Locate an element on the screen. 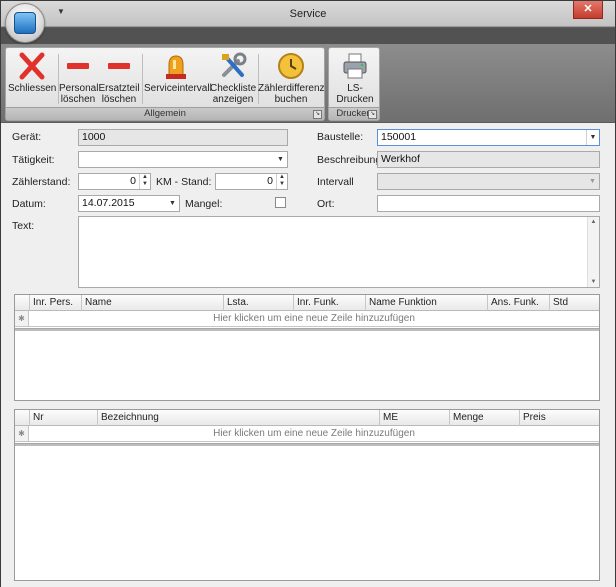  app-logo-icon is located at coordinates (25, 23).